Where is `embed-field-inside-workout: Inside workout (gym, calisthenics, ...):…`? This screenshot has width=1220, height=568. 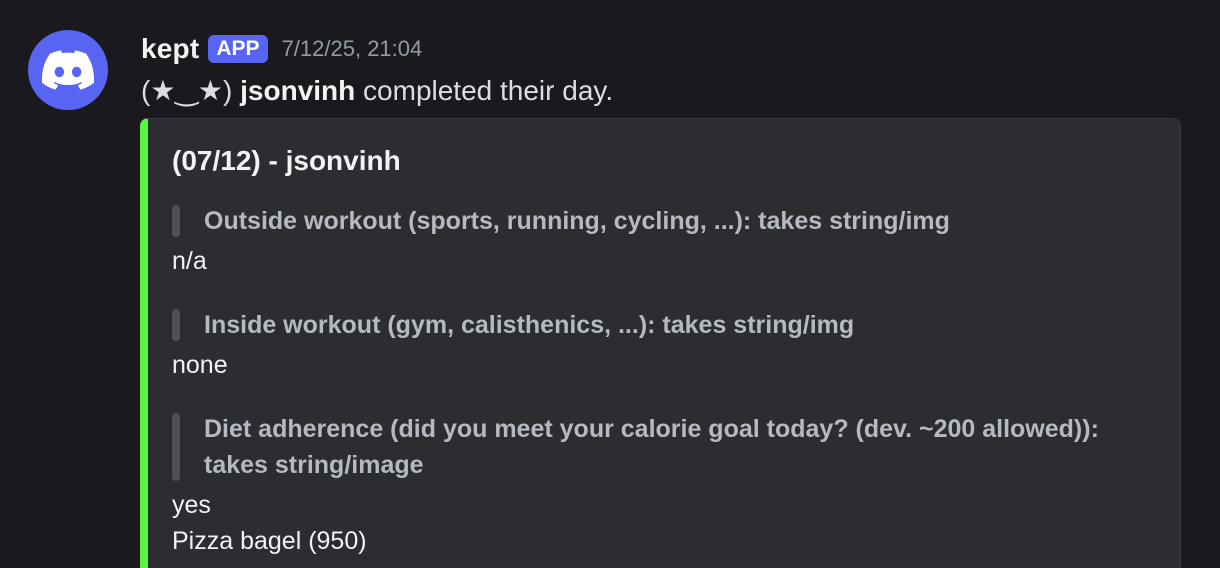
embed-field-inside-workout: Inside workout (gym, calisthenics, ...):… is located at coordinates (667, 345).